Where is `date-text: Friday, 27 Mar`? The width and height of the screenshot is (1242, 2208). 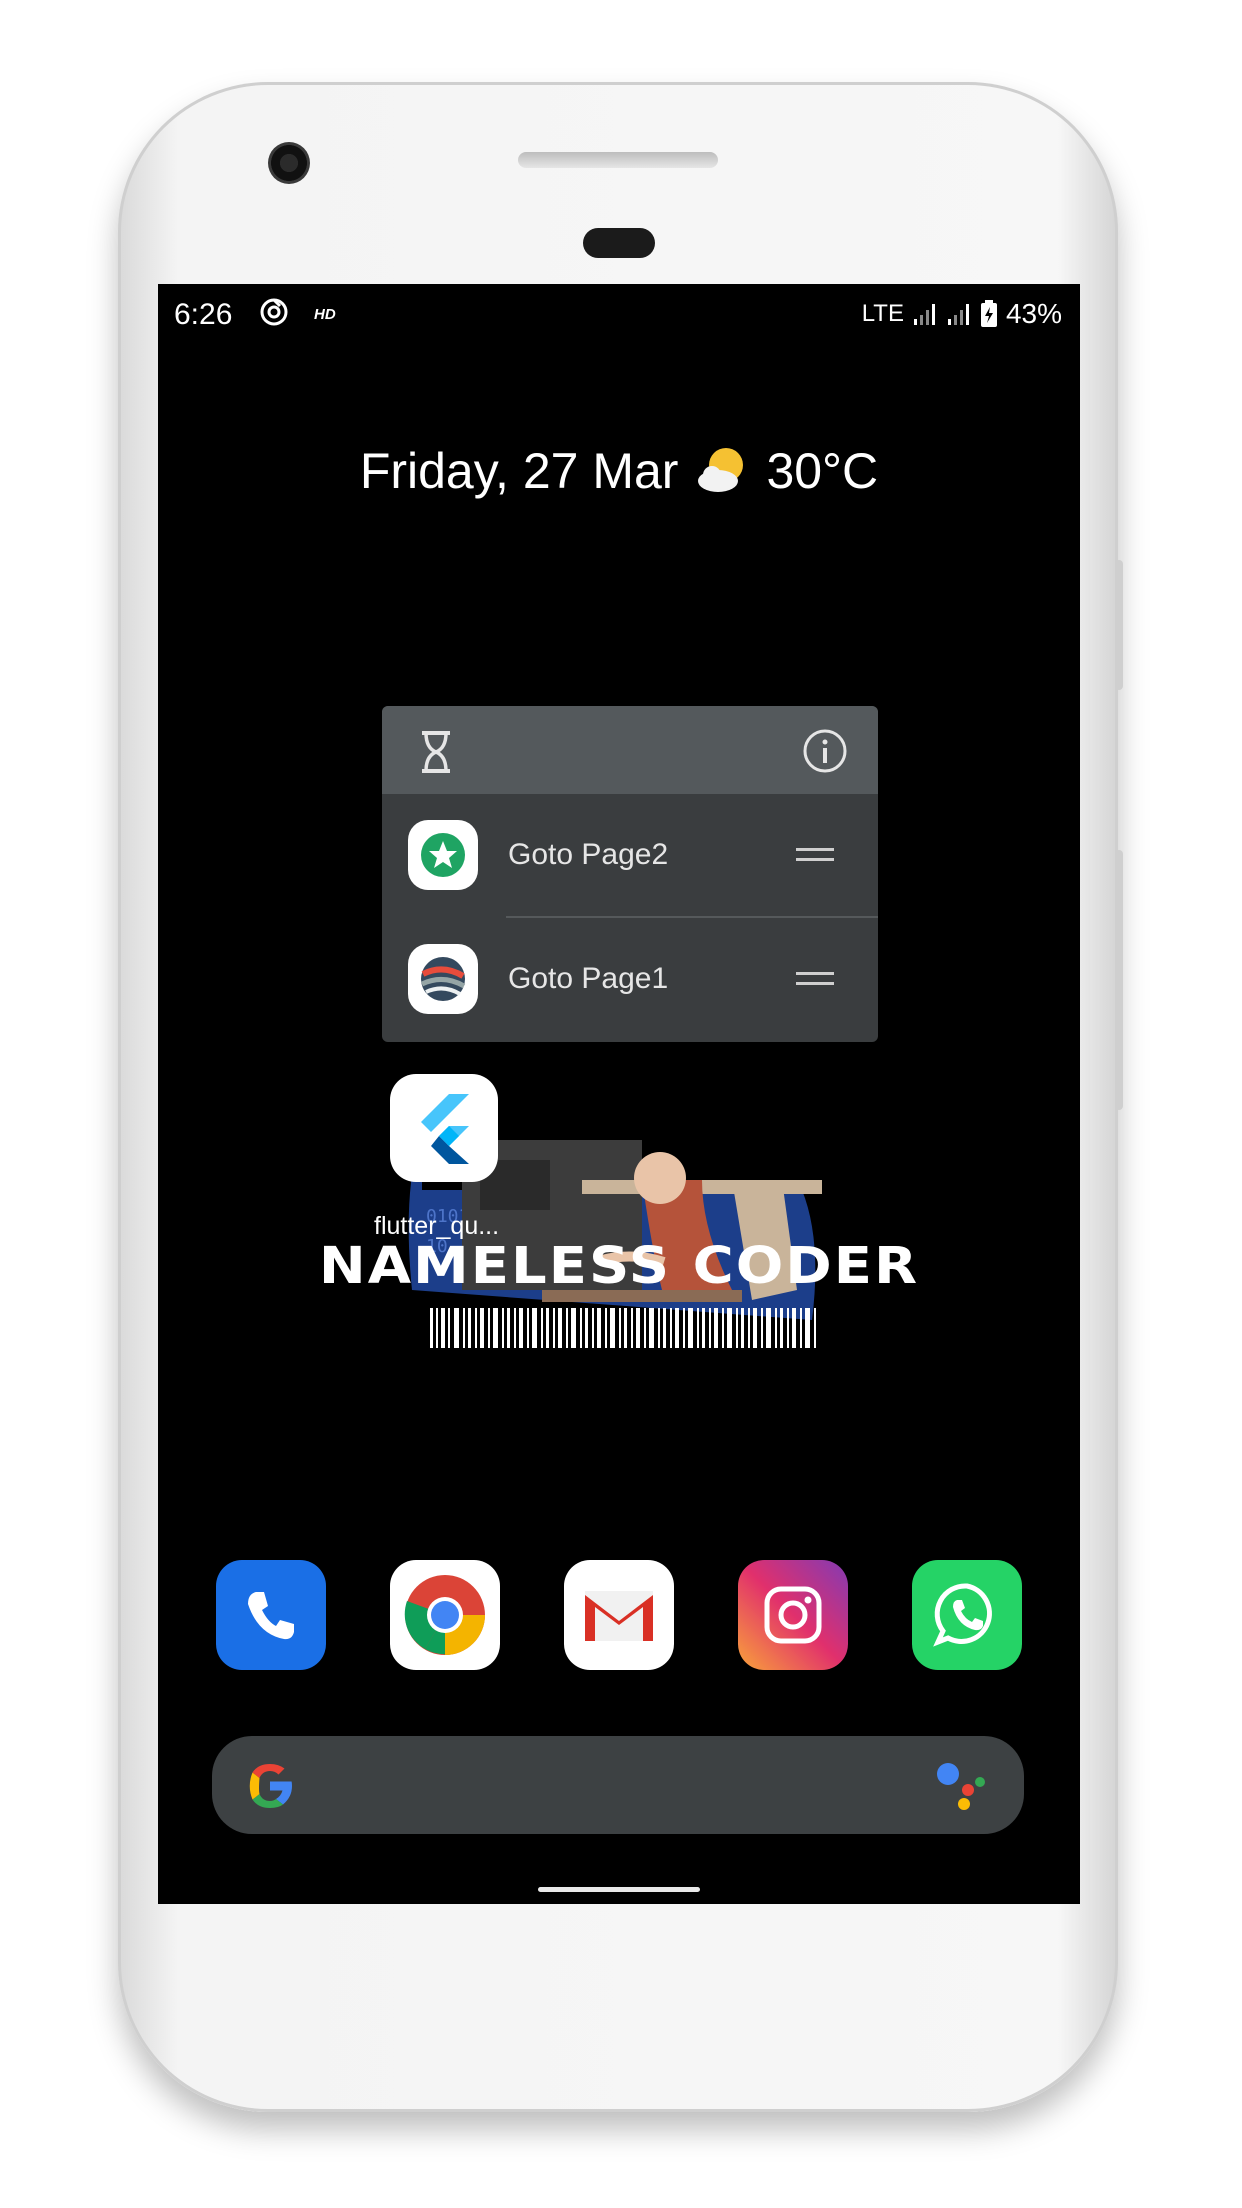
date-text: Friday, 27 Mar is located at coordinates (519, 471).